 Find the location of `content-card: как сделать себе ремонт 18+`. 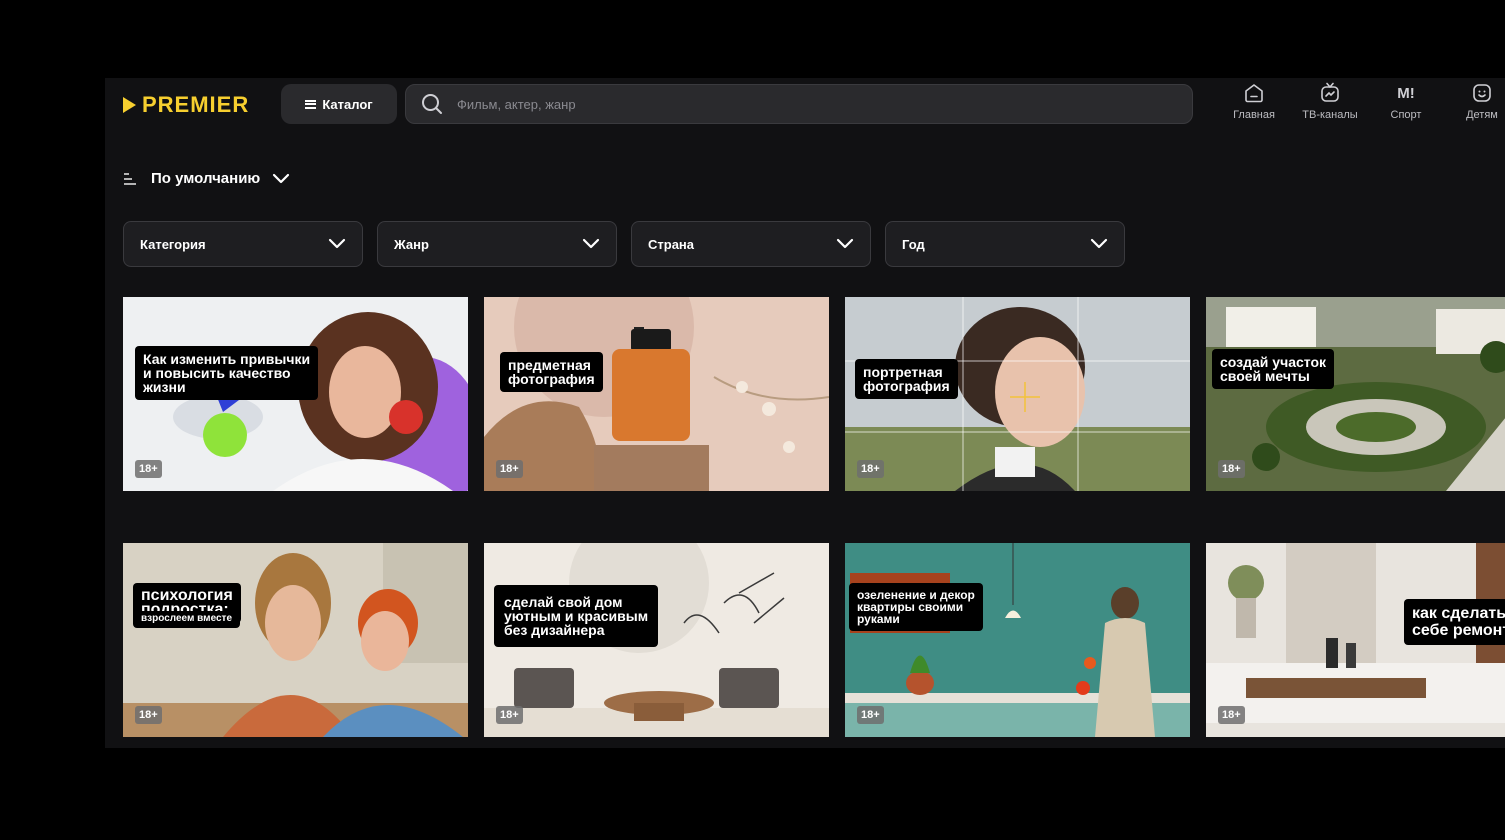

content-card: как сделать себе ремонт 18+ is located at coordinates (1355, 640).